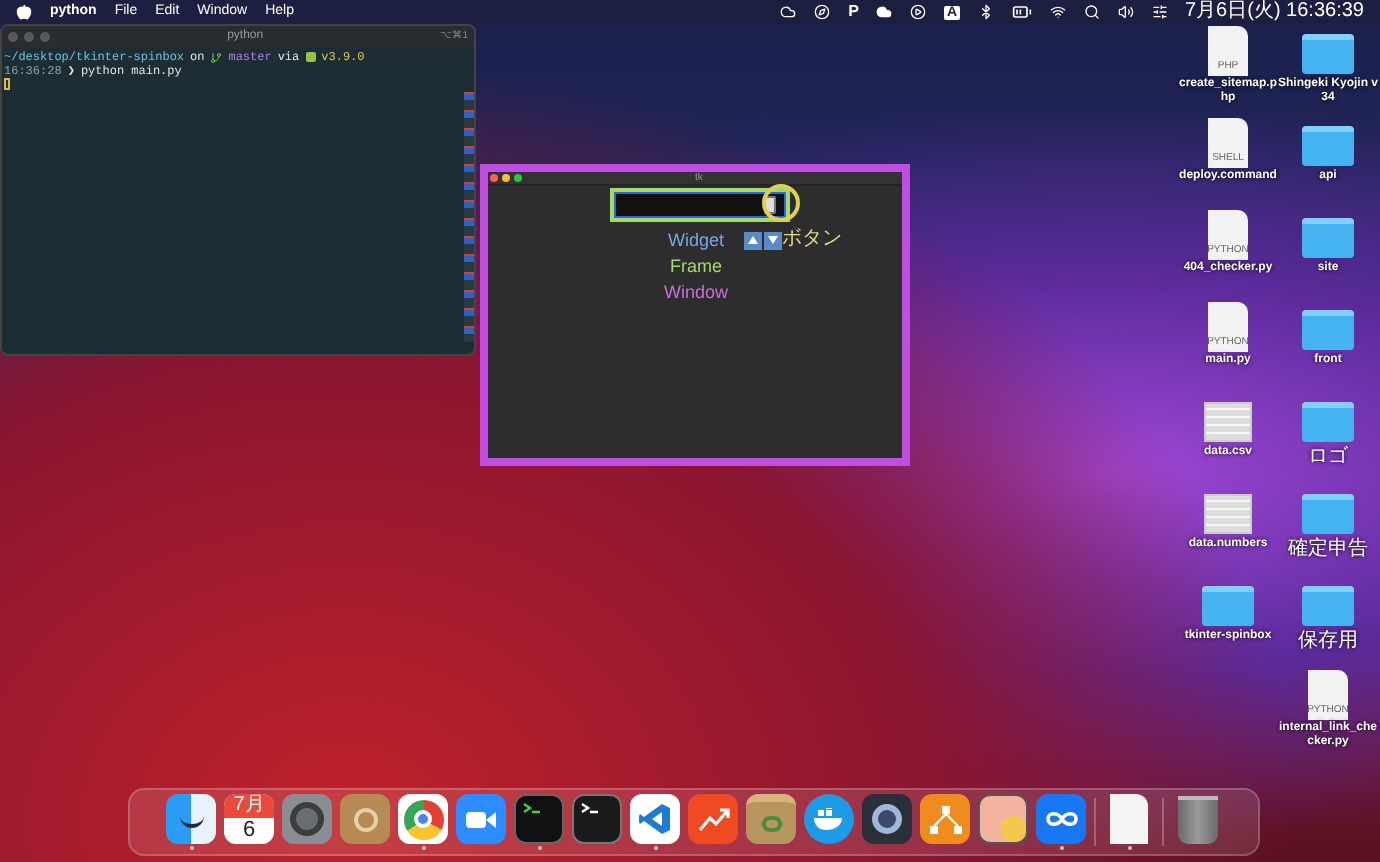 The height and width of the screenshot is (862, 1380). I want to click on down-arrow-icon, so click(773, 240).